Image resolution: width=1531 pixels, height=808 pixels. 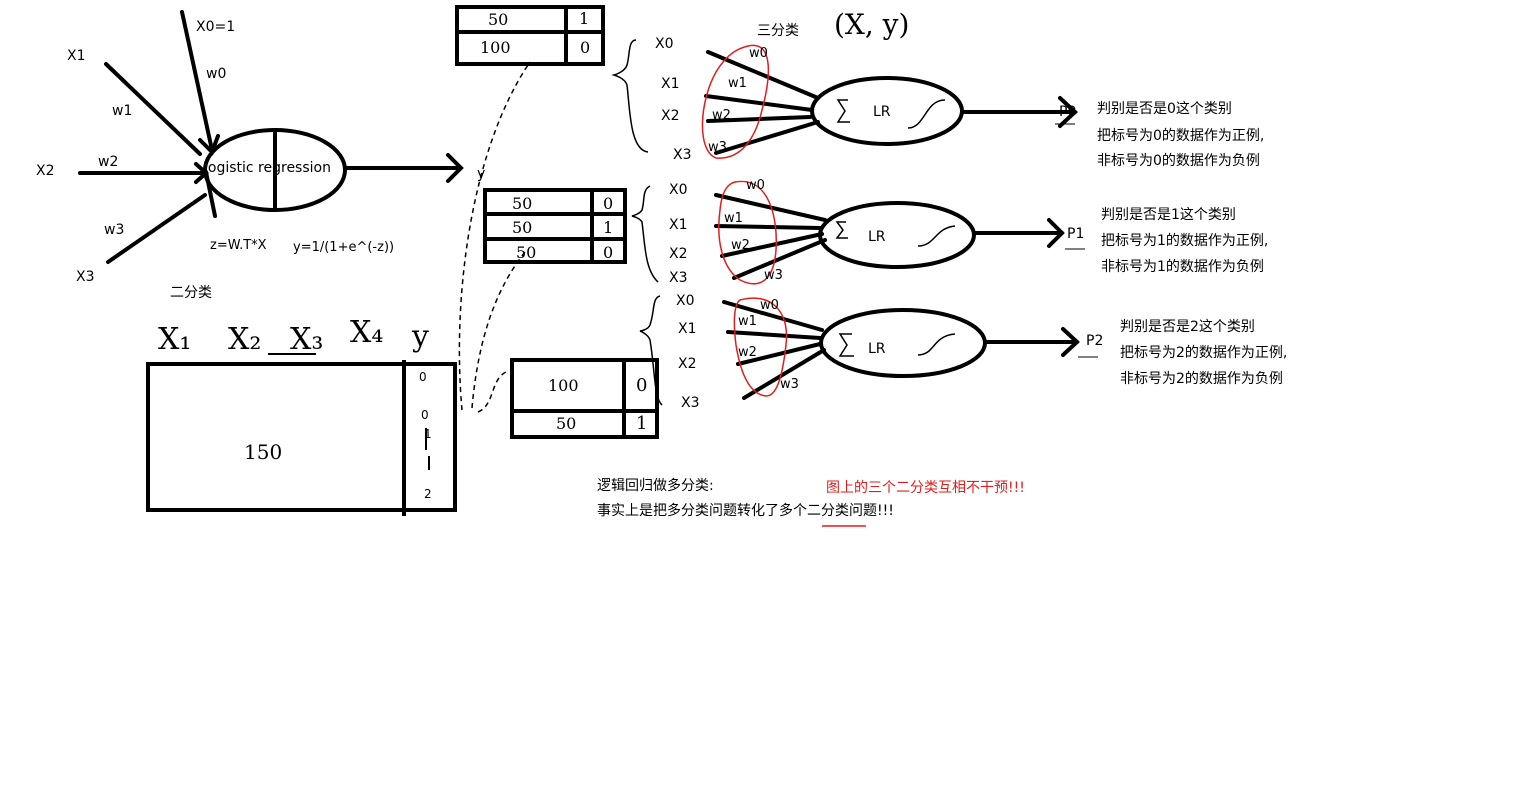 What do you see at coordinates (498, 330) in the screenshot?
I see `split-arrow-b` at bounding box center [498, 330].